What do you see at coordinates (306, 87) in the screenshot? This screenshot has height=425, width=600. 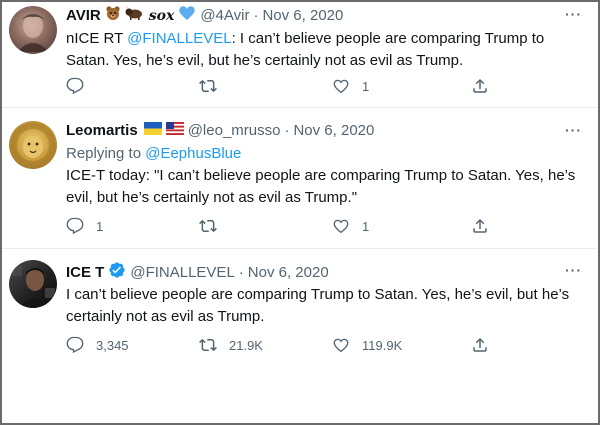 I see `tweet-actions: 1` at bounding box center [306, 87].